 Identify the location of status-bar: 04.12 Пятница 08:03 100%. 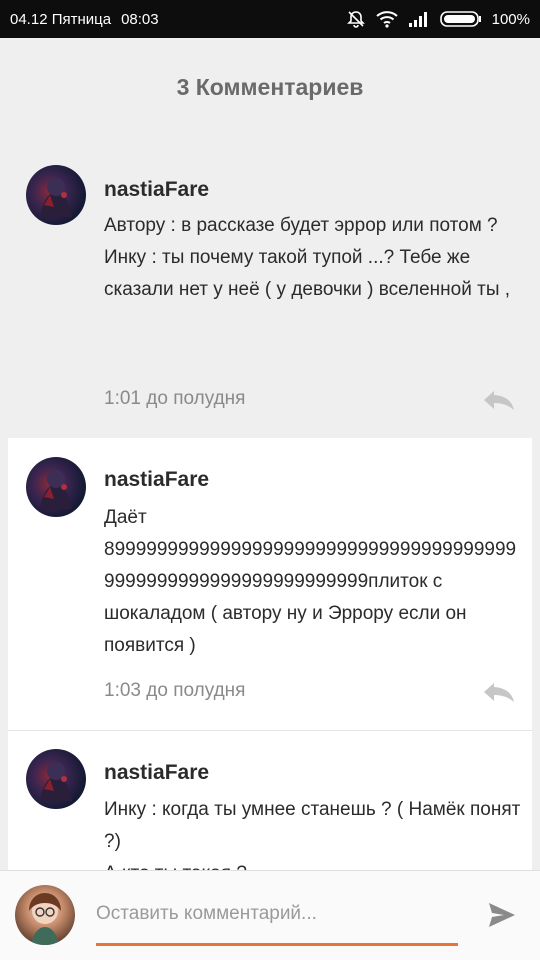
(270, 19).